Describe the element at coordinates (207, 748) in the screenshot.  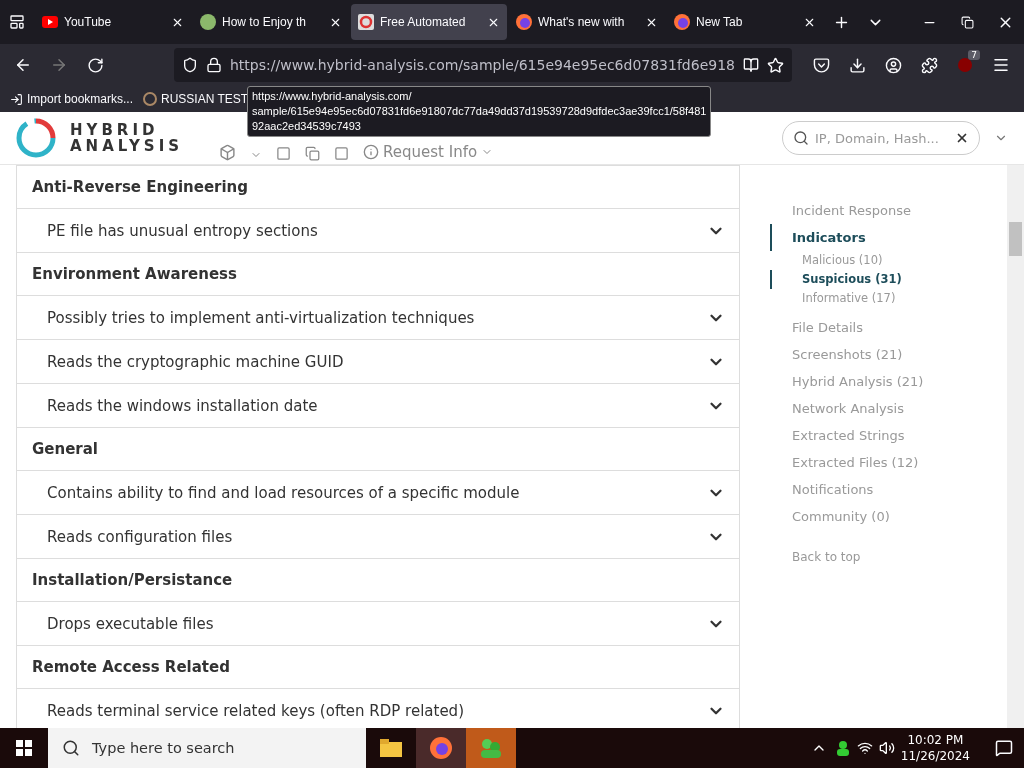
I see `taskbar-search-field: Type here to search` at that location.